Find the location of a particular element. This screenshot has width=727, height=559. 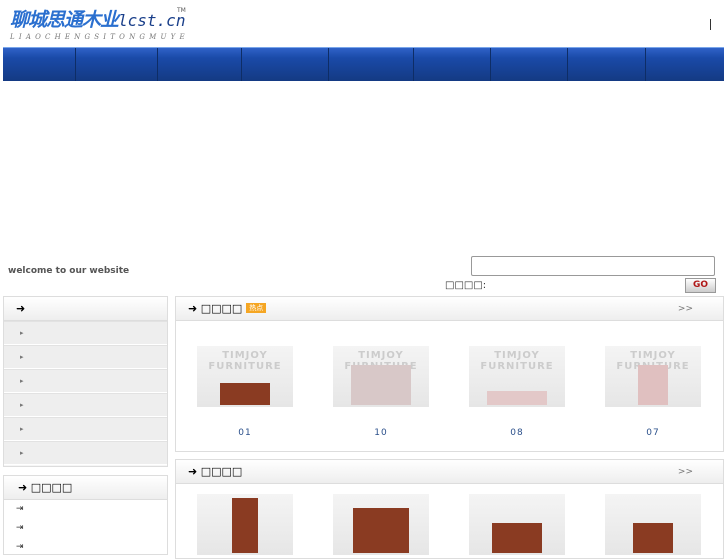

main-nav is located at coordinates (363, 64).